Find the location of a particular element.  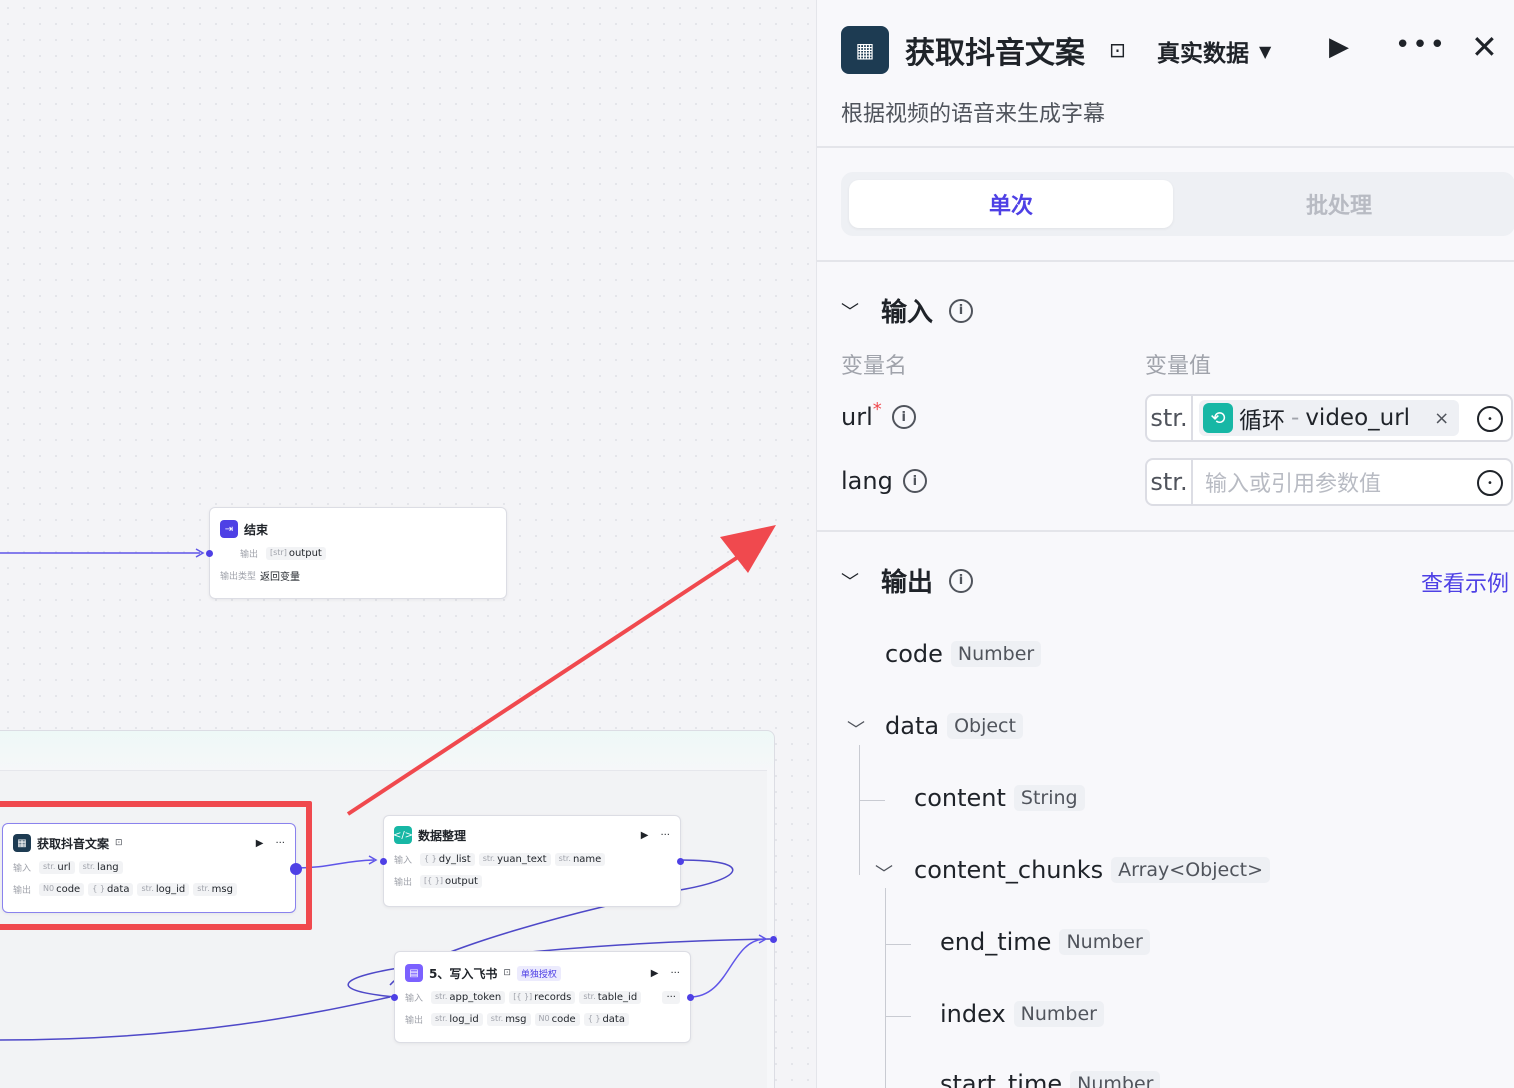

feishu-input-port is located at coordinates (394, 997).